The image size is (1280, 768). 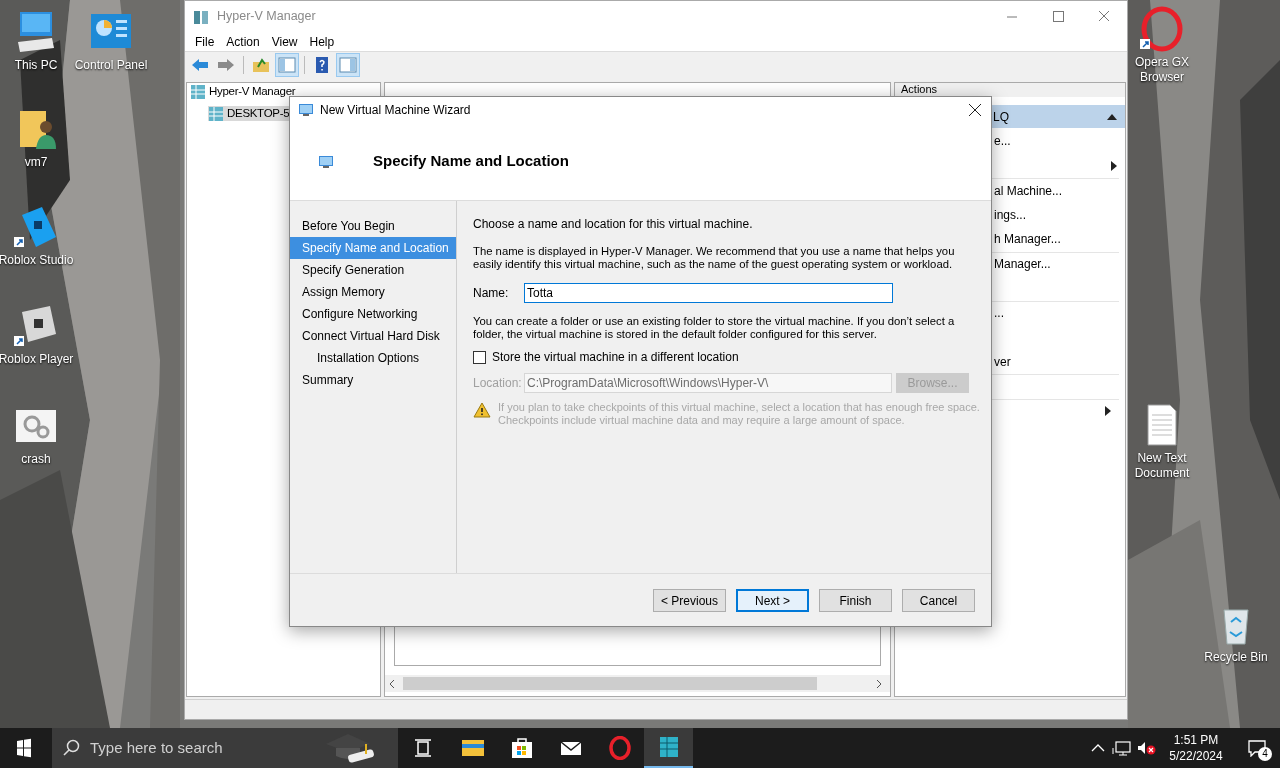 I want to click on field-label: Location:, so click(x=498, y=383).